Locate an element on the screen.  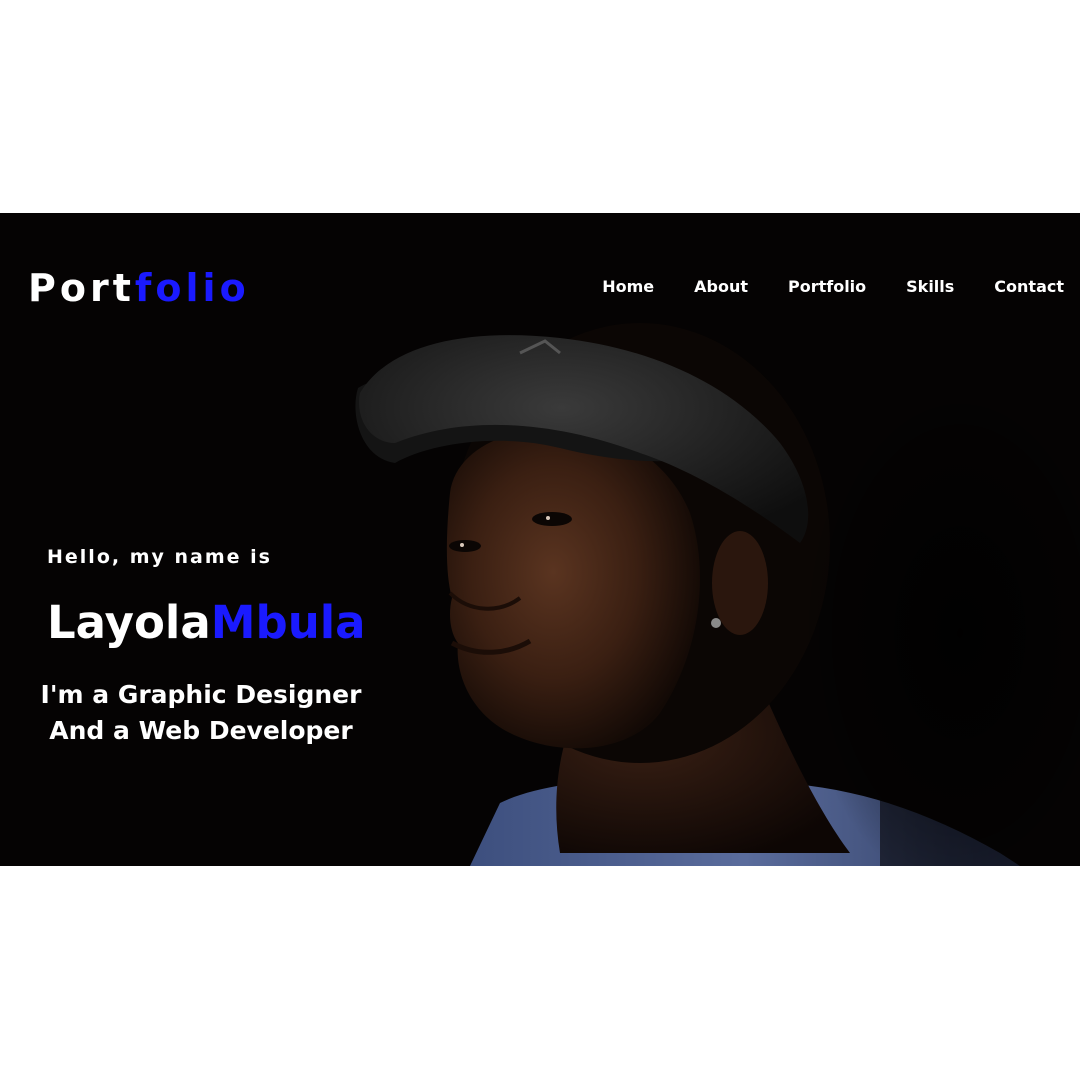
nav-home-link: Home is located at coordinates (628, 287).